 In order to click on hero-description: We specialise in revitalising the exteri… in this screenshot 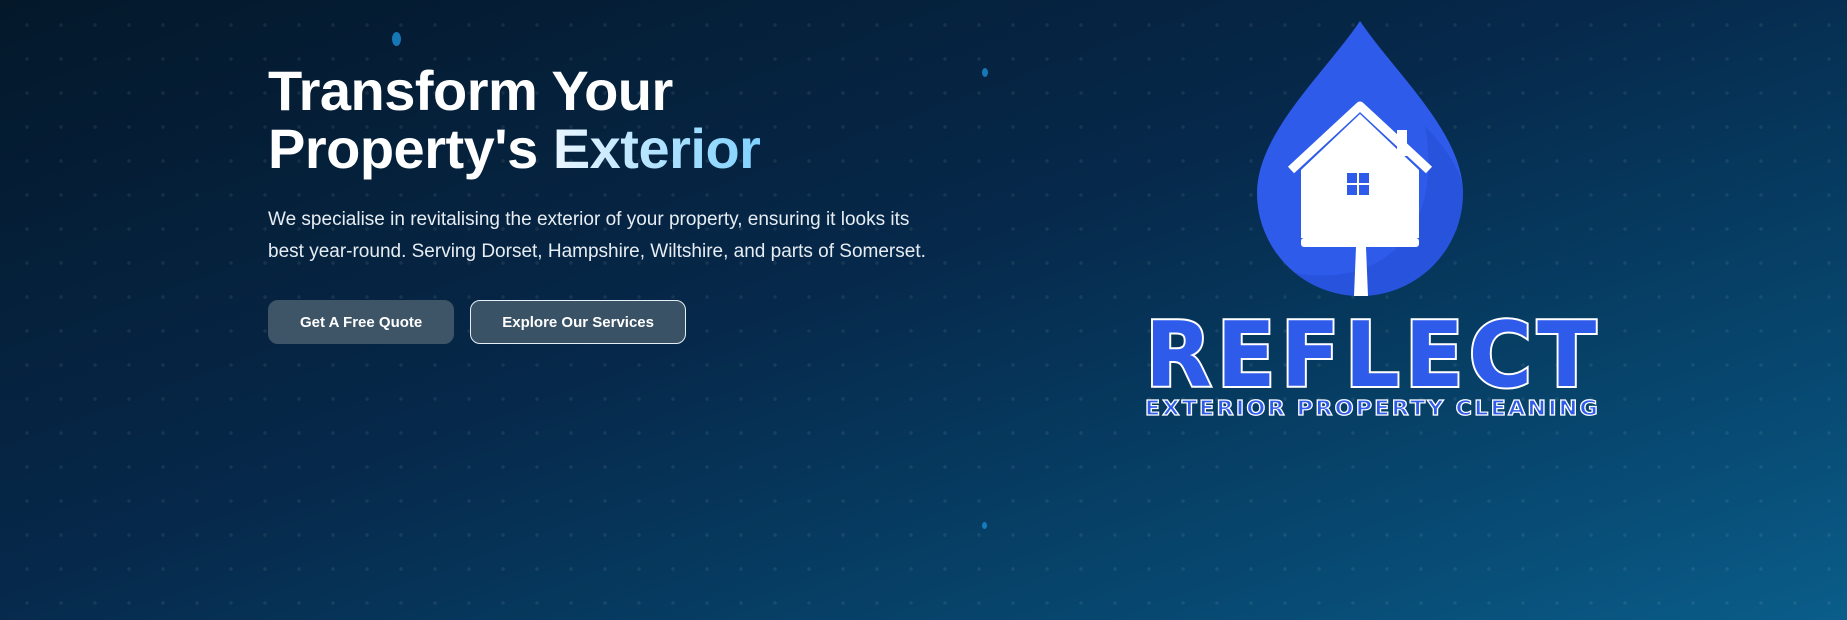, I will do `click(597, 235)`.